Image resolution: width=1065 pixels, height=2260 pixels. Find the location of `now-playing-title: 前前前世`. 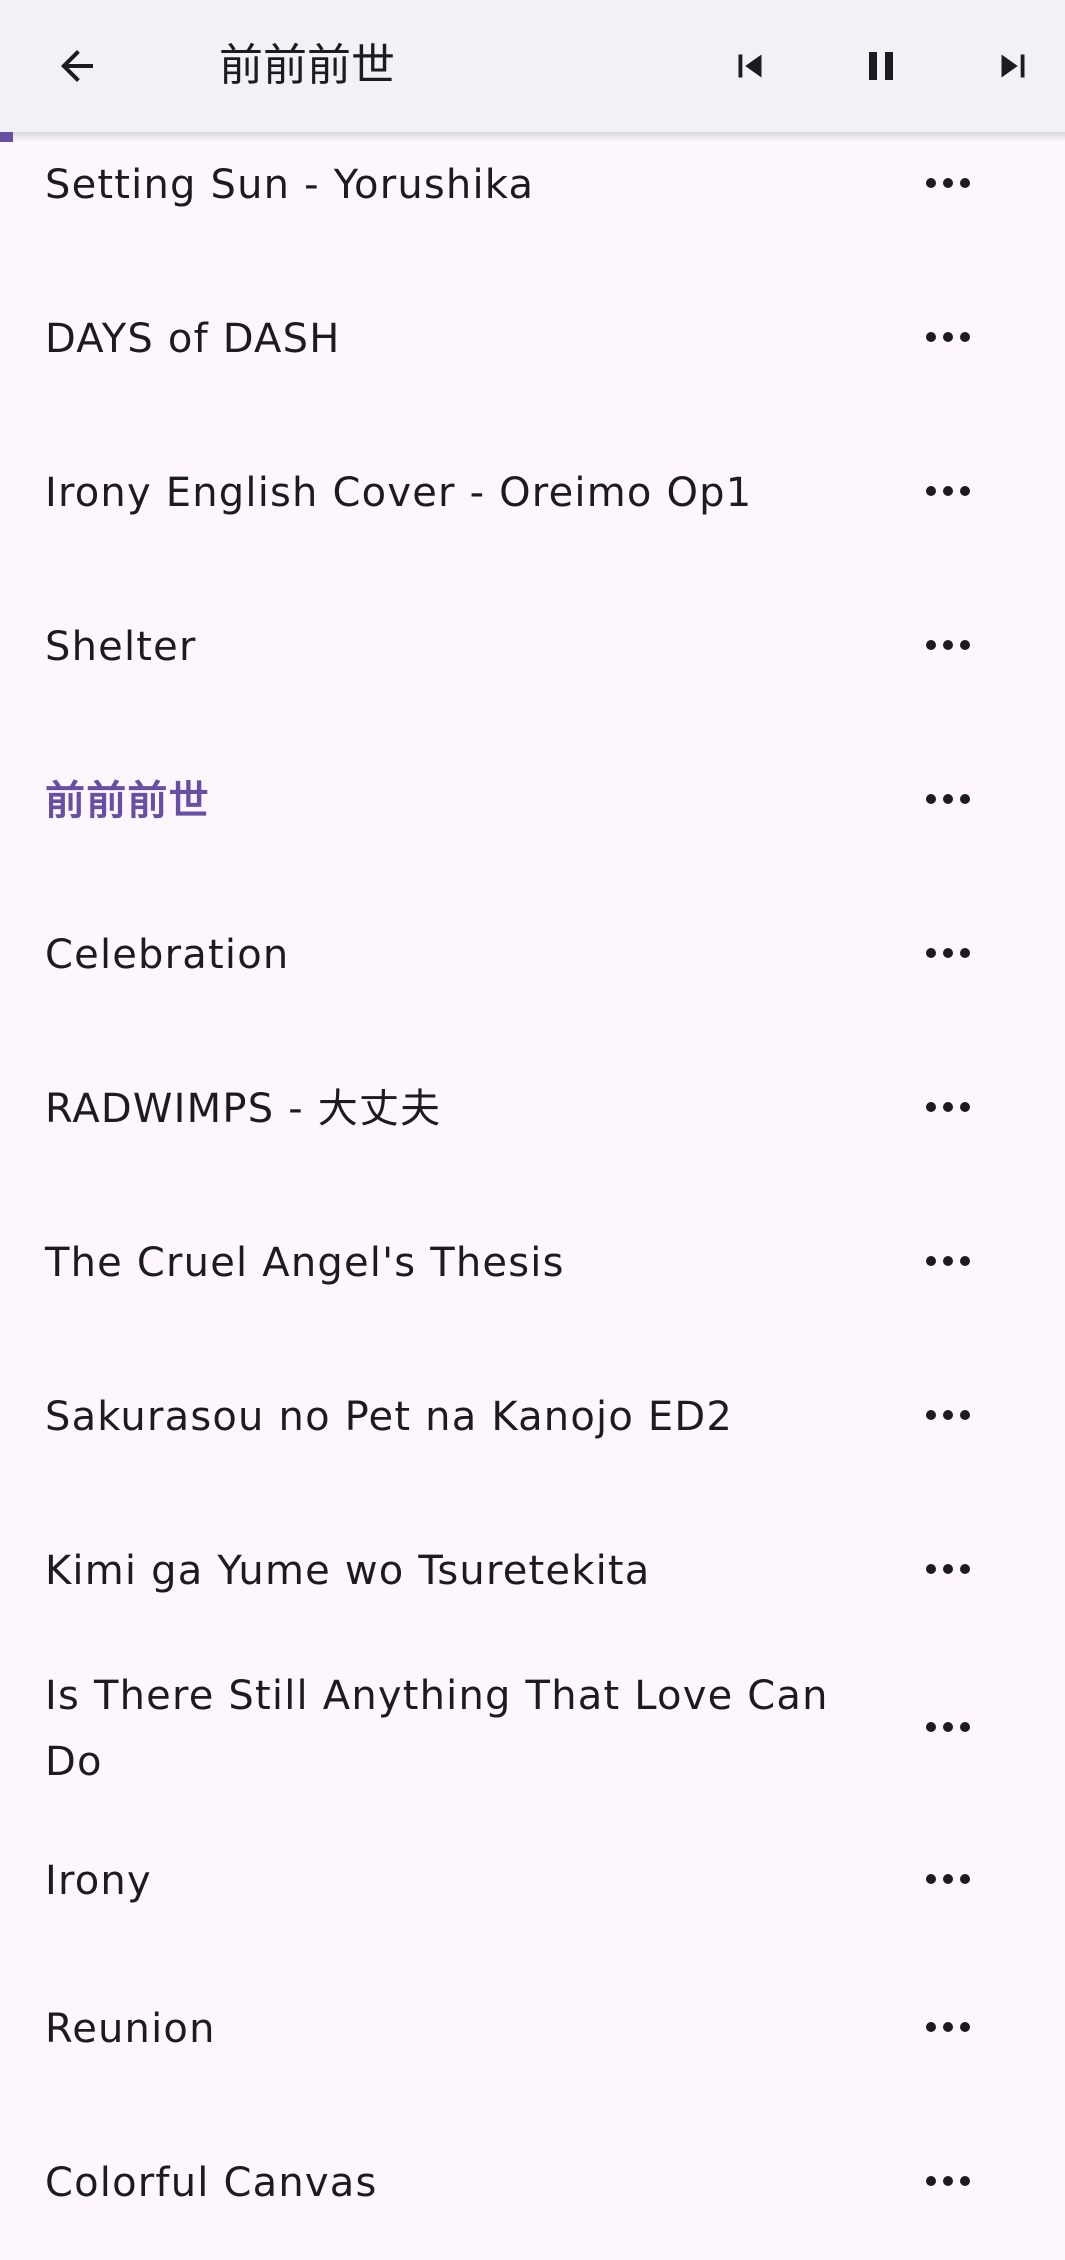

now-playing-title: 前前前世 is located at coordinates (307, 65).